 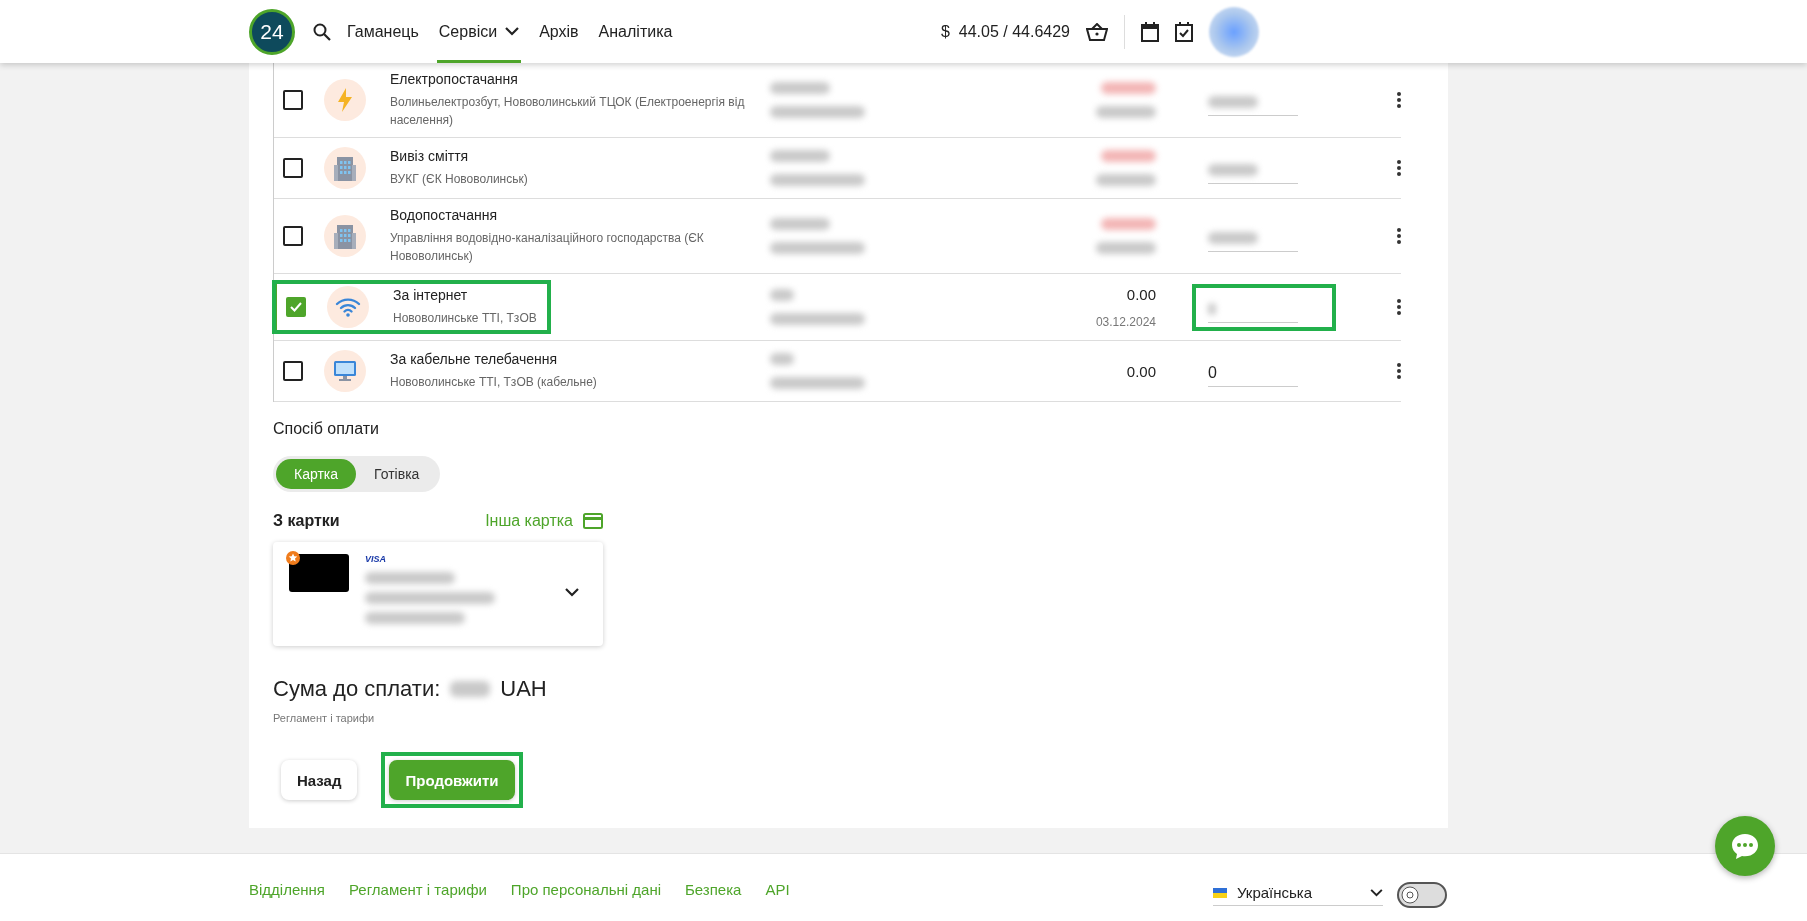 I want to click on service-provider: Управління водовідно-каналізаційного господарства (ЄК Нововолинськ), so click(x=547, y=247).